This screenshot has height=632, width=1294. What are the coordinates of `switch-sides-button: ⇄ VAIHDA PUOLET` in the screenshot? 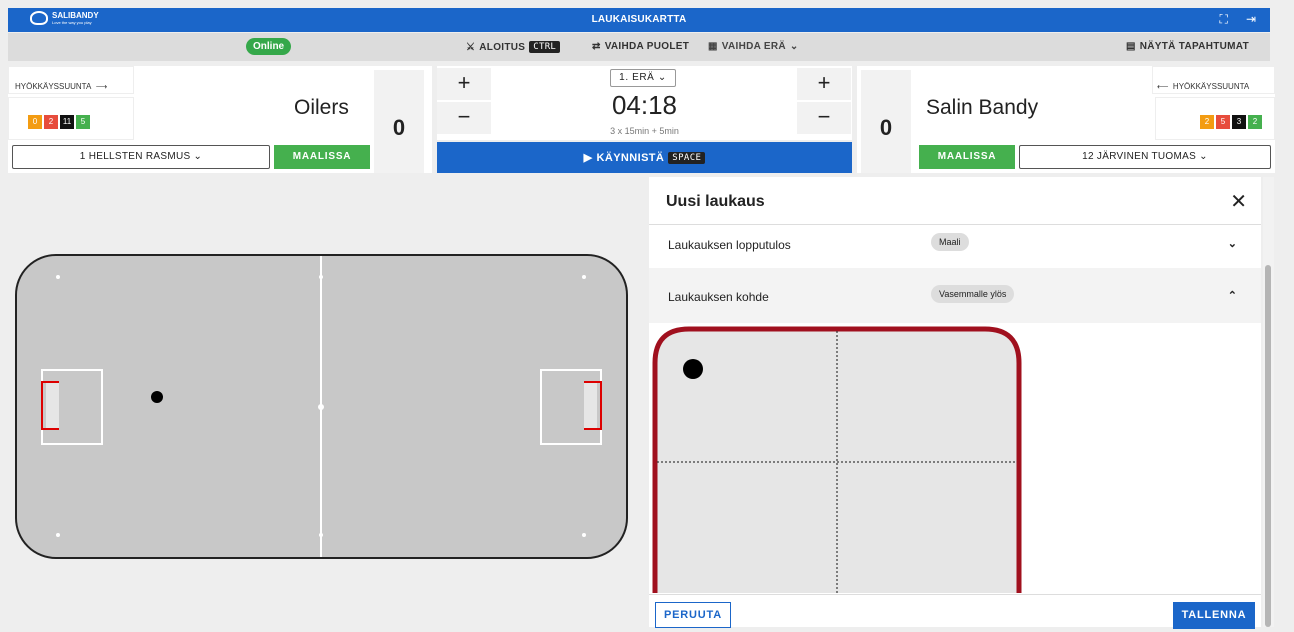 It's located at (640, 46).